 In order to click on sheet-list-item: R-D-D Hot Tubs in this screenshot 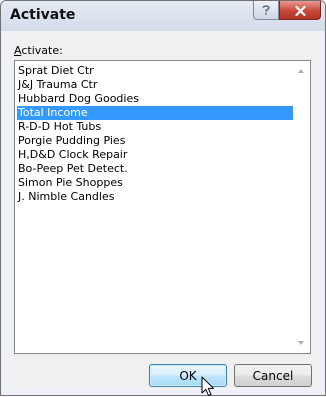, I will do `click(155, 127)`.